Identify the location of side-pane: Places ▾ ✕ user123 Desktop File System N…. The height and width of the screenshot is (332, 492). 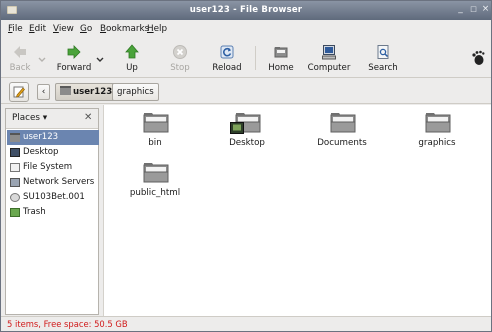
(52, 211).